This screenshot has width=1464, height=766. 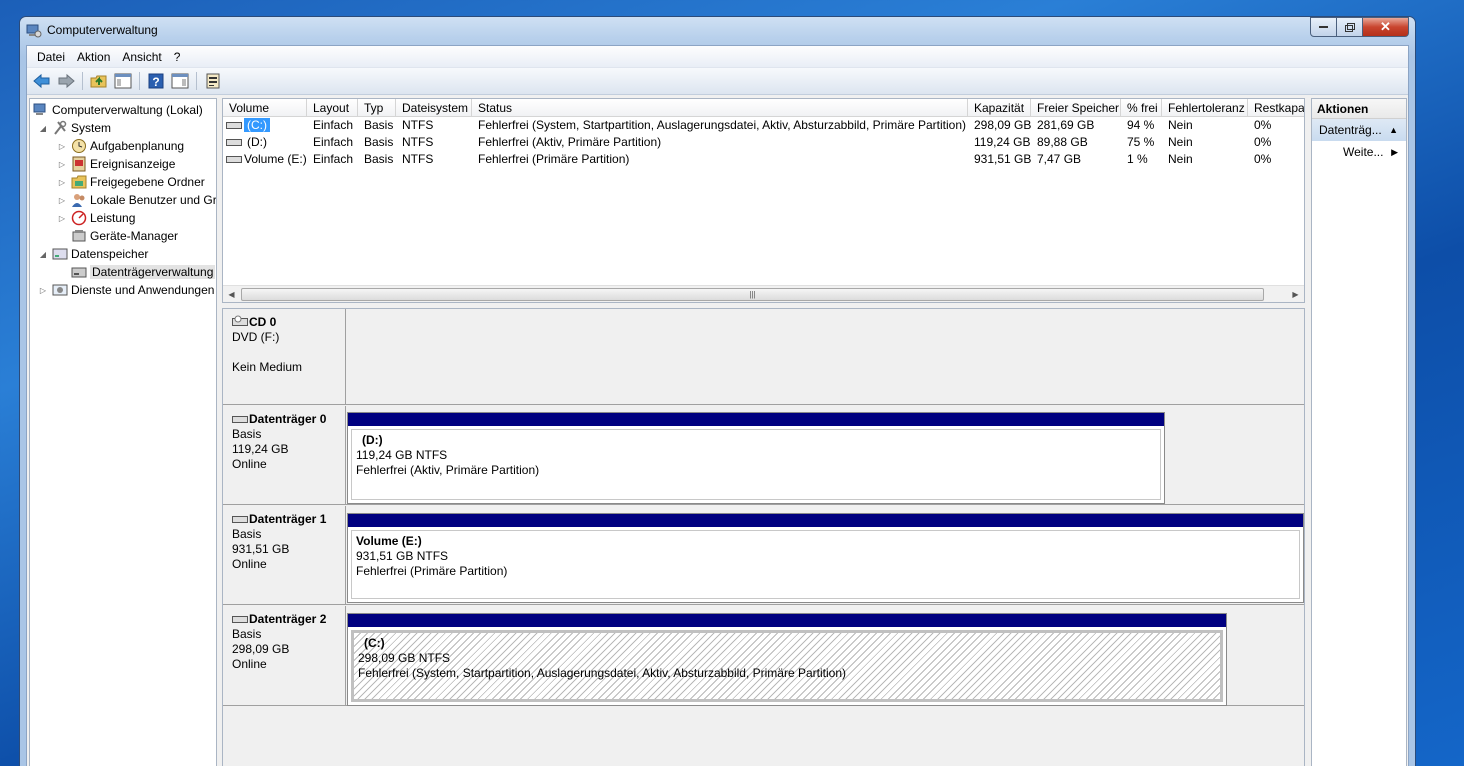 I want to click on cdrom-icon, so click(x=240, y=320).